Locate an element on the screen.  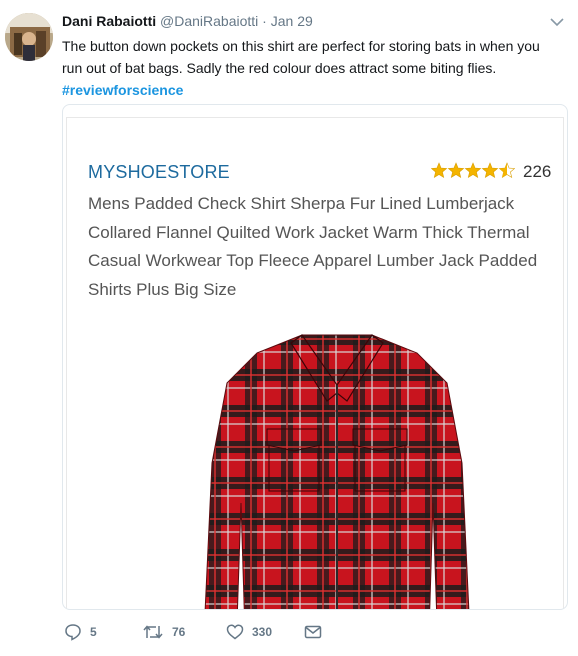
half-star-icon is located at coordinates (506, 170).